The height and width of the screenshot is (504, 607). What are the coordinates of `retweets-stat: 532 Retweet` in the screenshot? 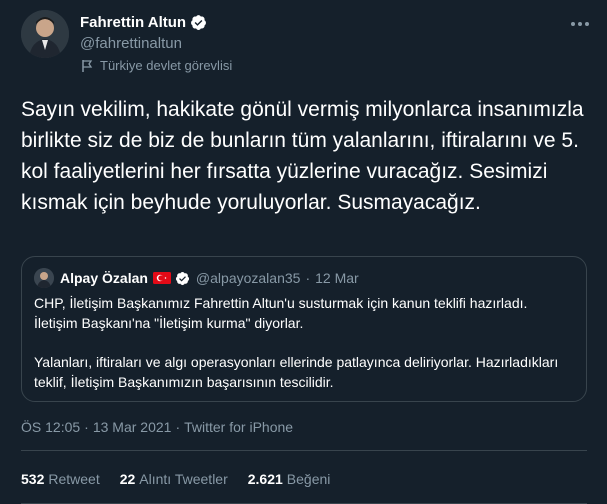 It's located at (60, 479).